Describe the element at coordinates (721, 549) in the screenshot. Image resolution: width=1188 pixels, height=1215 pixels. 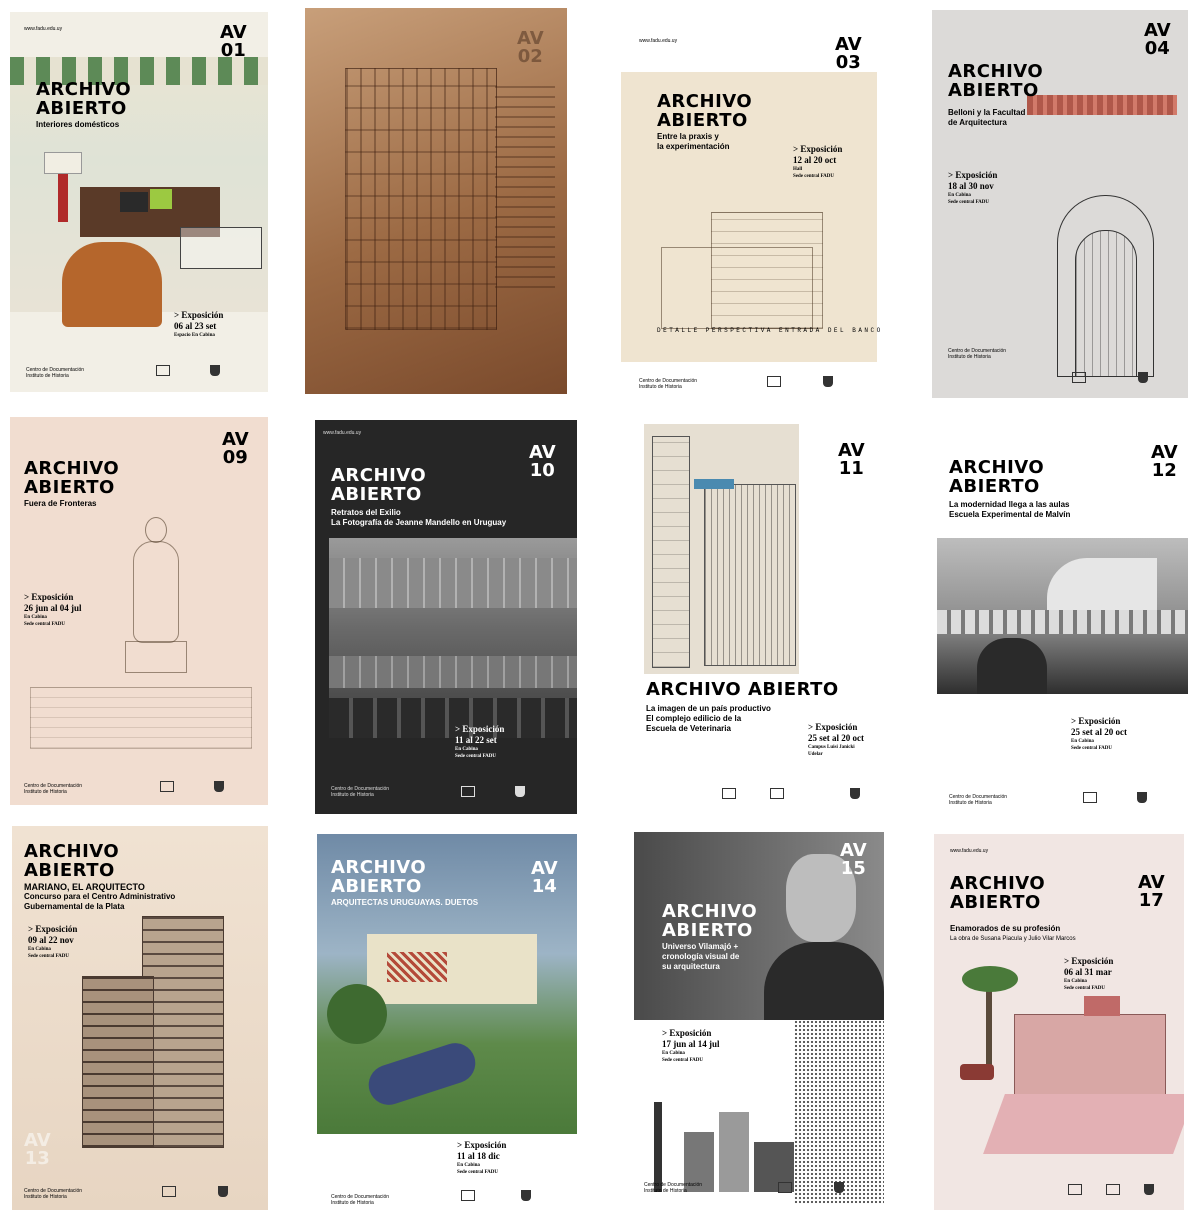
I see `gate-drawing` at that location.